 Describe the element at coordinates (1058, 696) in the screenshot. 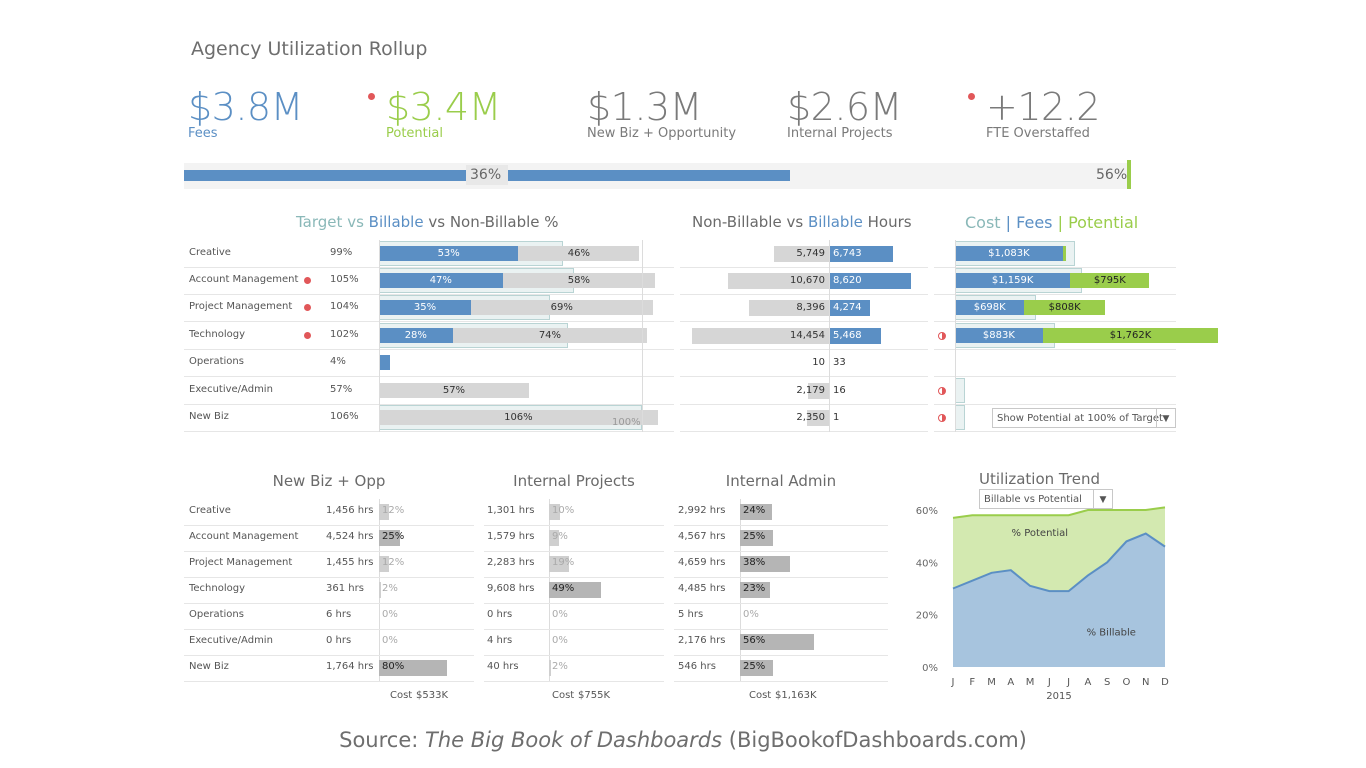

I see `x-axis-year-label: 2015` at that location.